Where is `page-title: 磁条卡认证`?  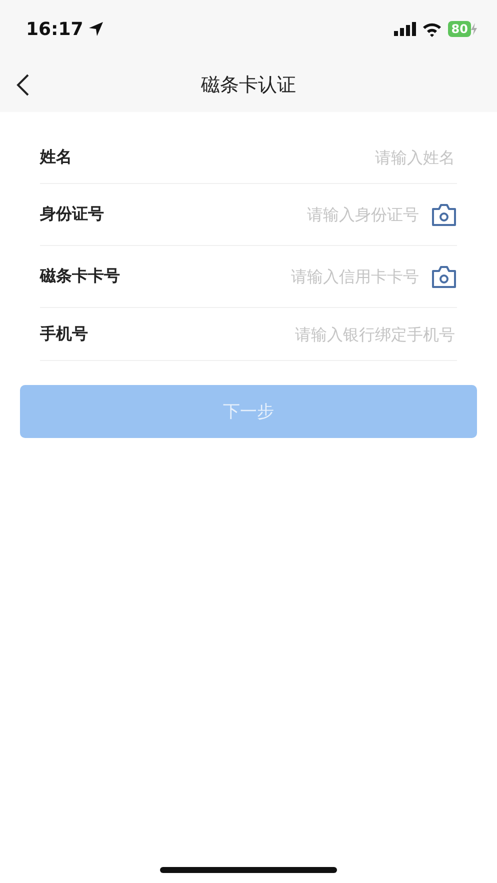
page-title: 磁条卡认证 is located at coordinates (248, 85).